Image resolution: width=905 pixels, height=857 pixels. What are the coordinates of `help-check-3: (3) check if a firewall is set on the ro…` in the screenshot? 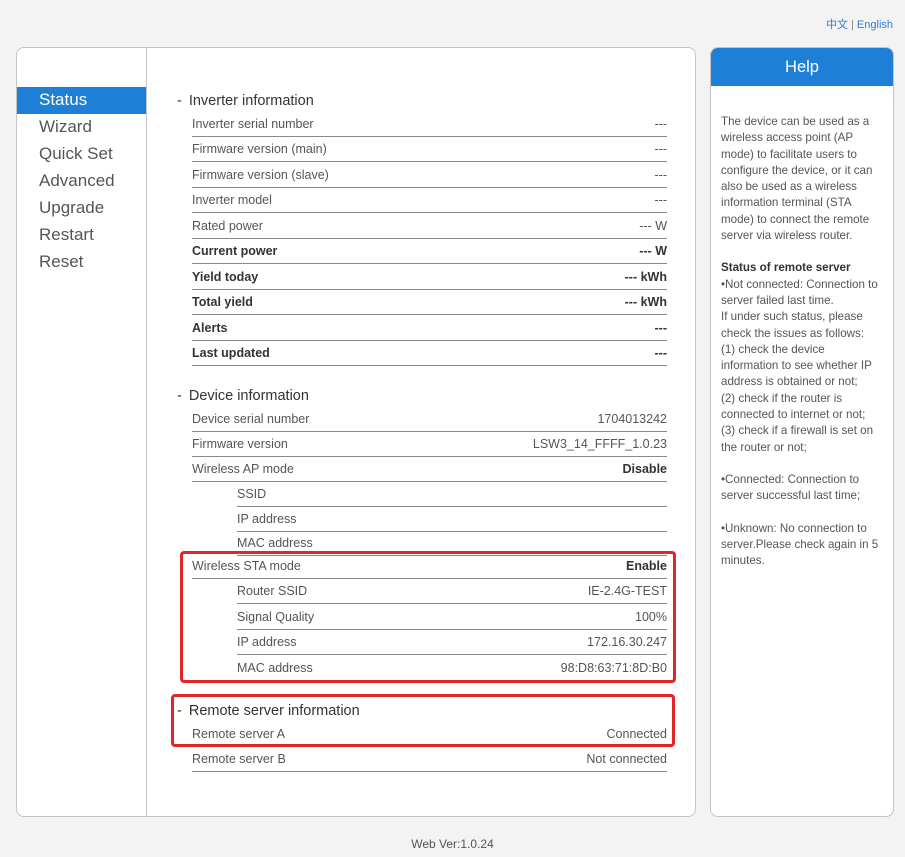 It's located at (797, 439).